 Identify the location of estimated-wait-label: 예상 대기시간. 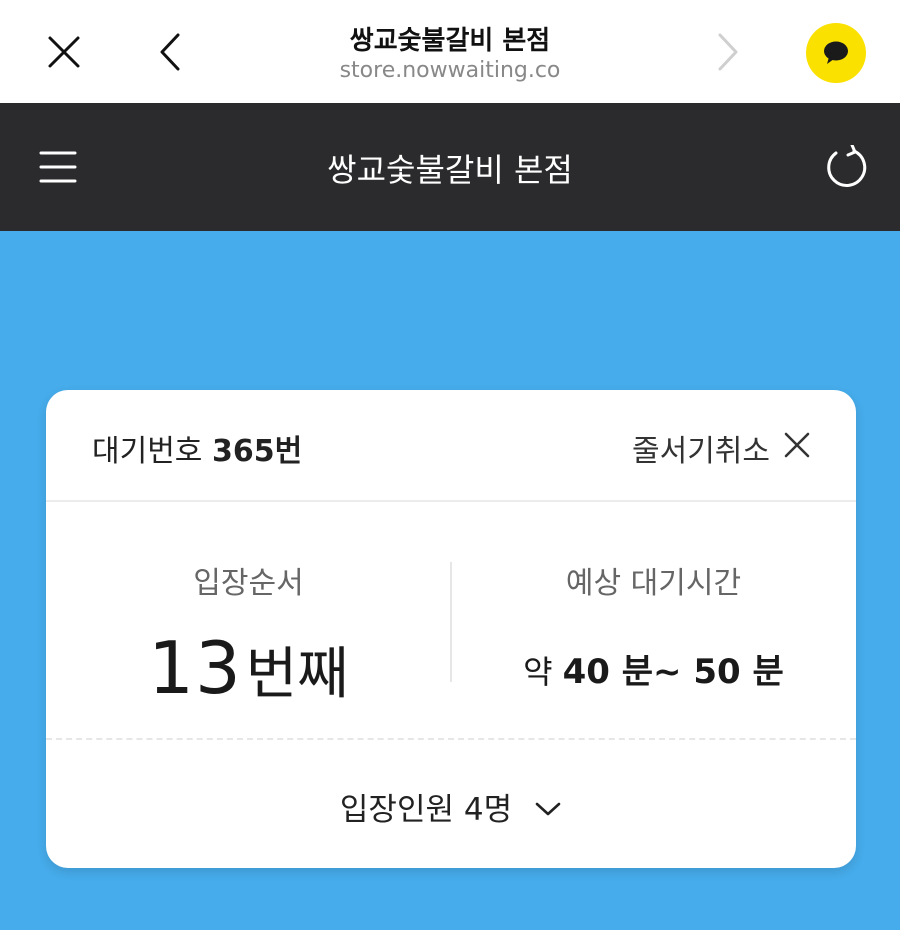
(653, 583).